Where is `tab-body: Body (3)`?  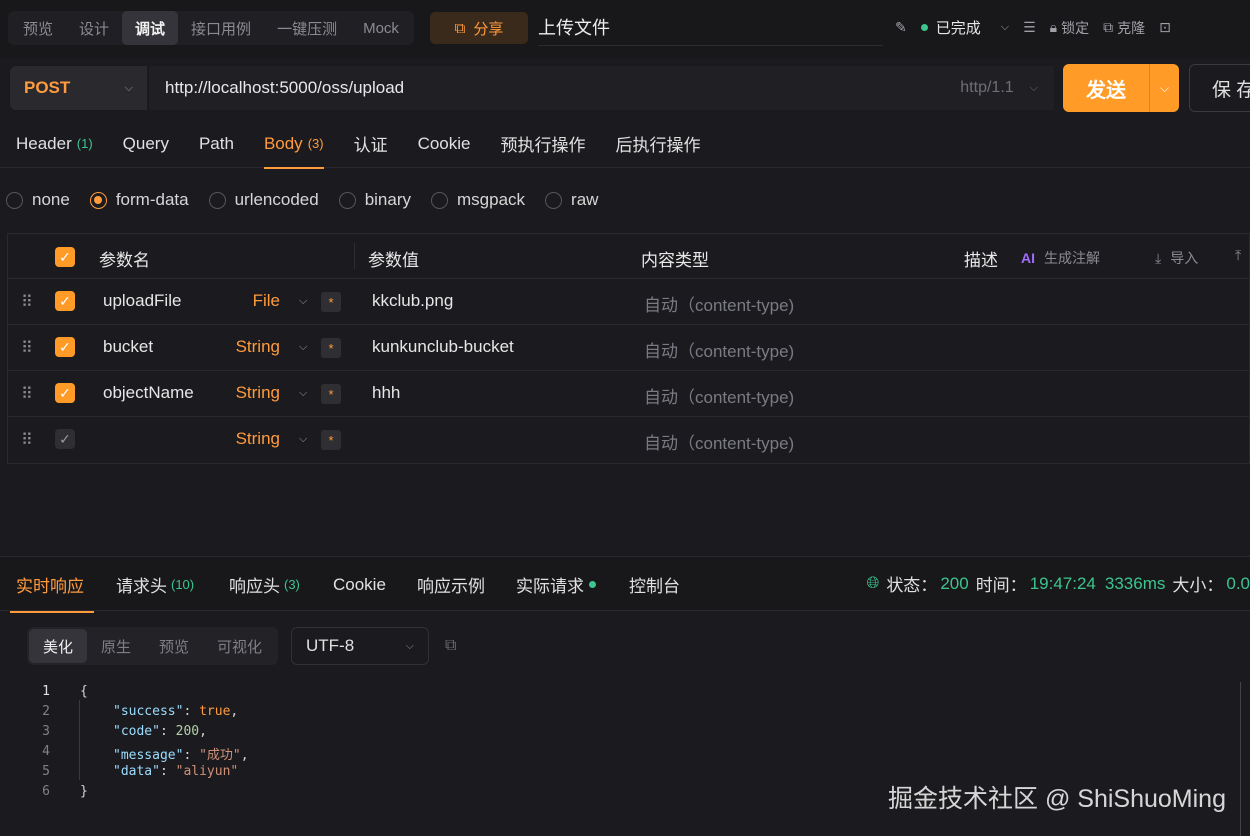
tab-body: Body (3) is located at coordinates (293, 144).